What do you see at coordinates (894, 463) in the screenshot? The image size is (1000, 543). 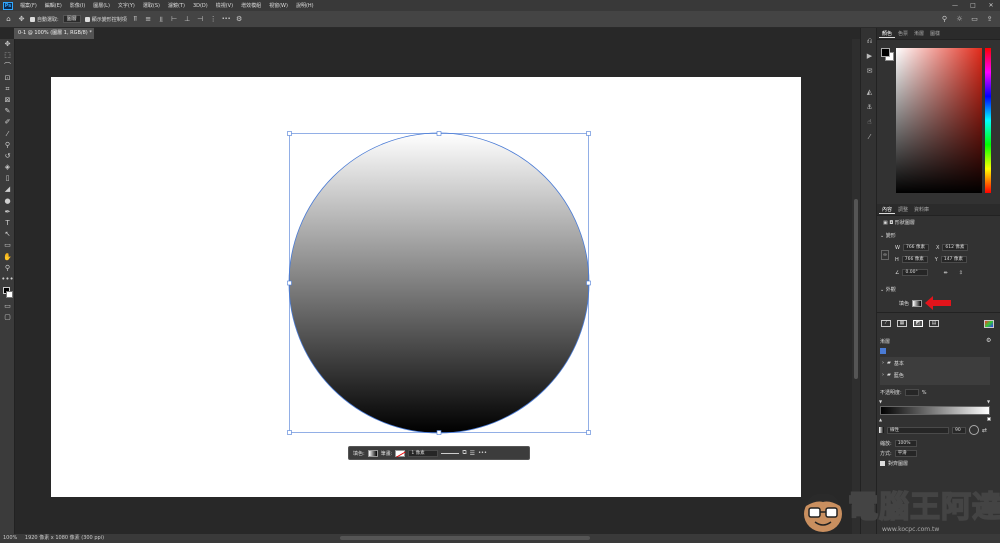 I see `align-with-layer-row: 對齊圖層` at bounding box center [894, 463].